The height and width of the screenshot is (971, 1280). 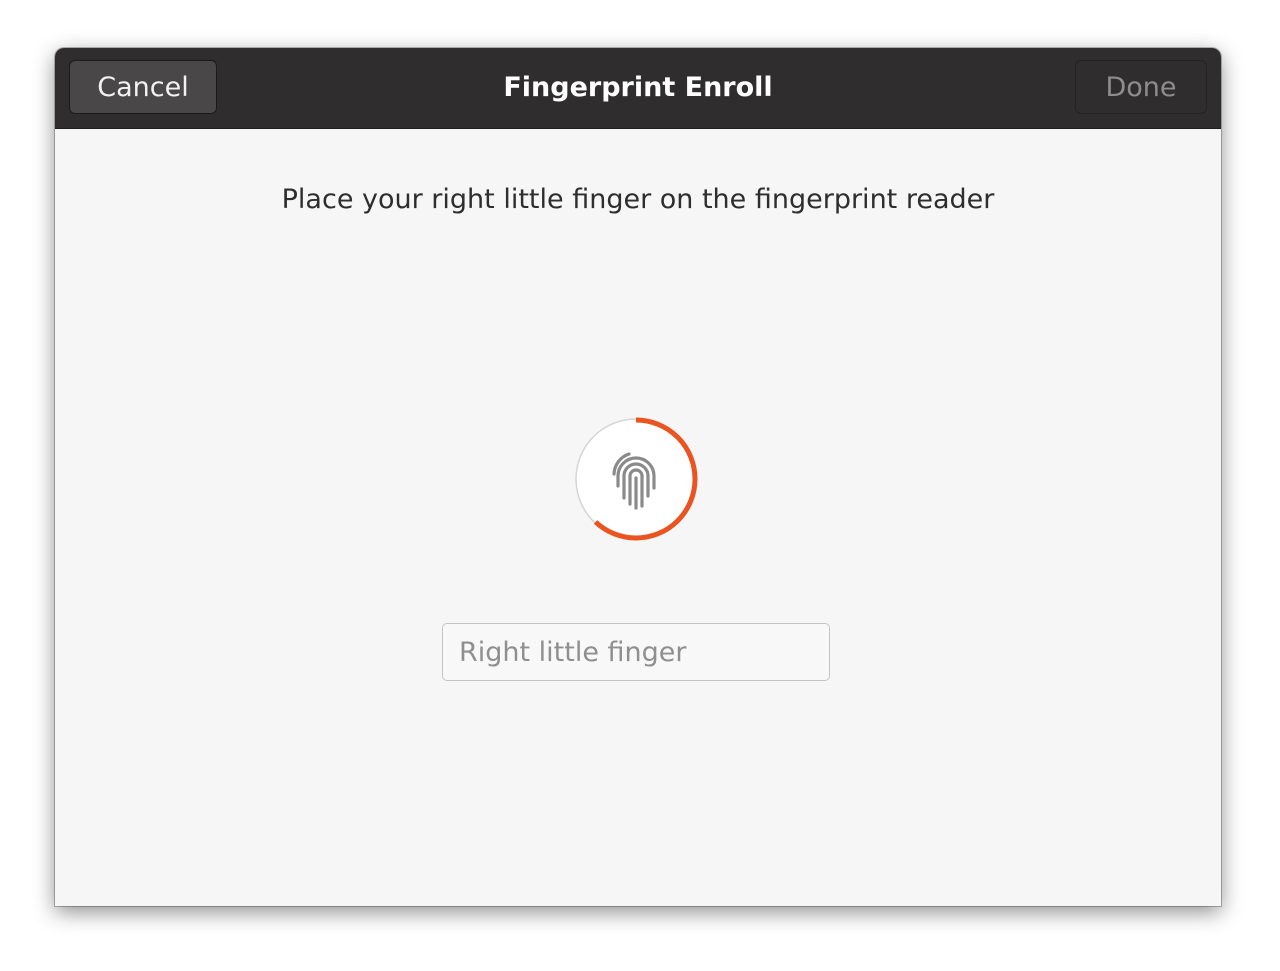 What do you see at coordinates (636, 652) in the screenshot?
I see `finger-name-input` at bounding box center [636, 652].